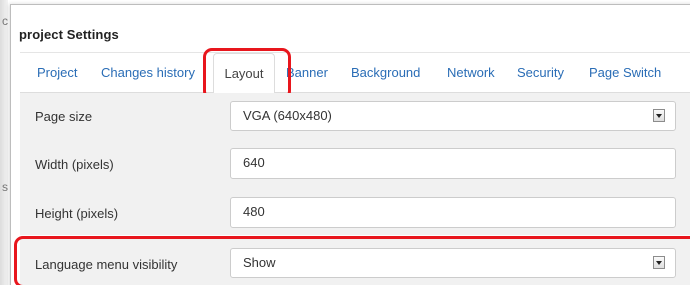 The width and height of the screenshot is (690, 285). What do you see at coordinates (4, 142) in the screenshot?
I see `background-page-edge: c s` at bounding box center [4, 142].